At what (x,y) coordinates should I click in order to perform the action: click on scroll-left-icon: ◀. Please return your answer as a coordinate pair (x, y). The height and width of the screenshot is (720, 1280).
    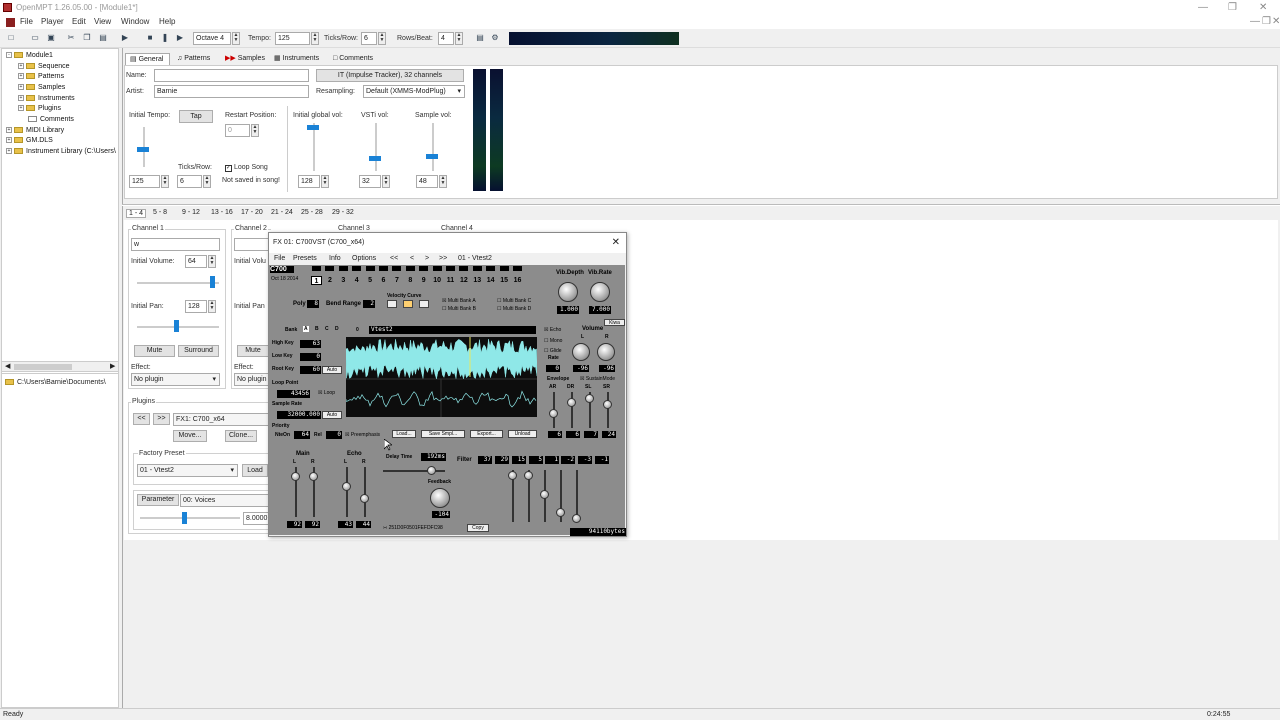
    Looking at the image, I should click on (7, 366).